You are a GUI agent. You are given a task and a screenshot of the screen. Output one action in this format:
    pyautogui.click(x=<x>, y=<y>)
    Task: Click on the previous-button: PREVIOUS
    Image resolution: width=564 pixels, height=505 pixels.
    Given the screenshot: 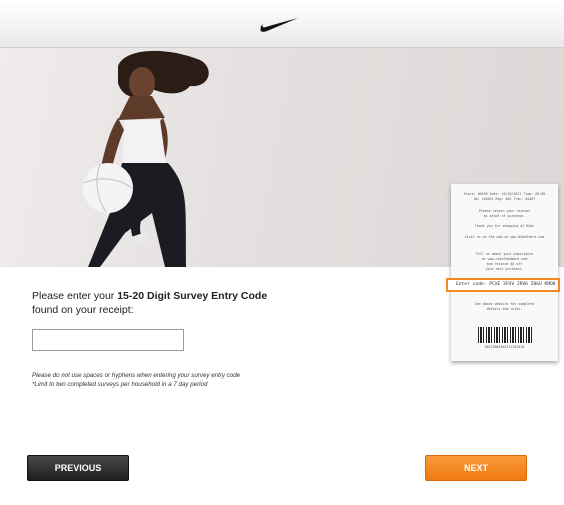 What is the action you would take?
    pyautogui.click(x=78, y=468)
    